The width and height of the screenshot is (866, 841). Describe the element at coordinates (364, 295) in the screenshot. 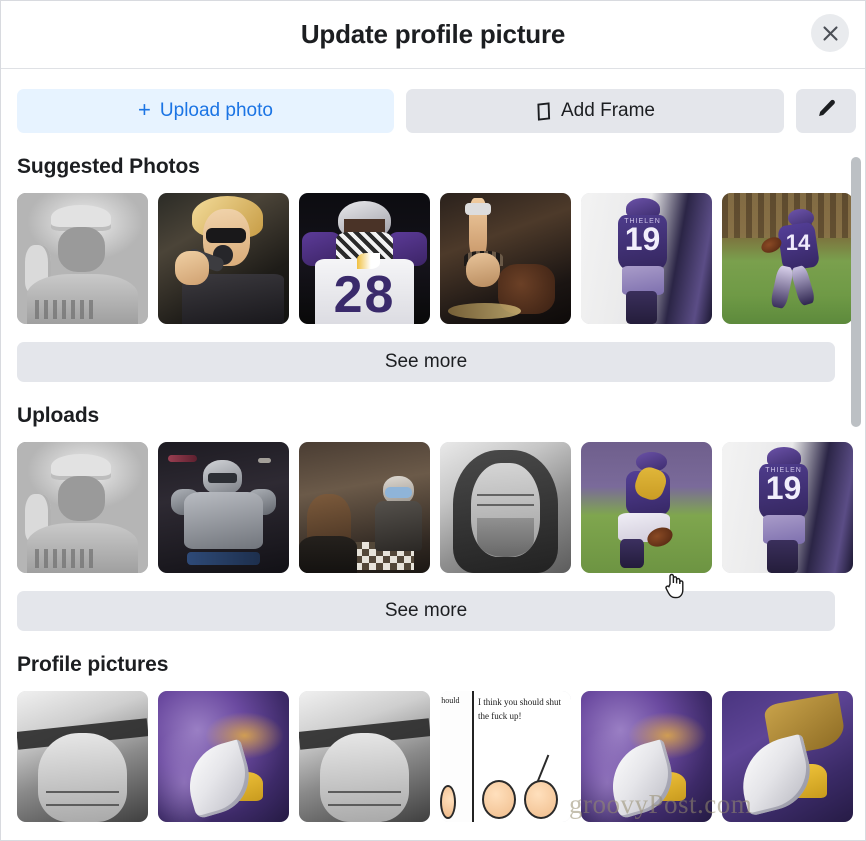

I see `jersey-number: 28` at that location.